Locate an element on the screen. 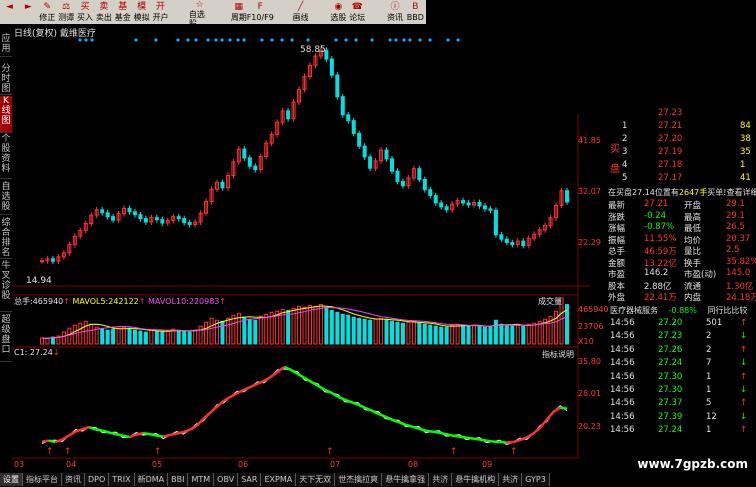 This screenshot has height=487, width=756. bottom-tab: 天下无双 is located at coordinates (316, 479).